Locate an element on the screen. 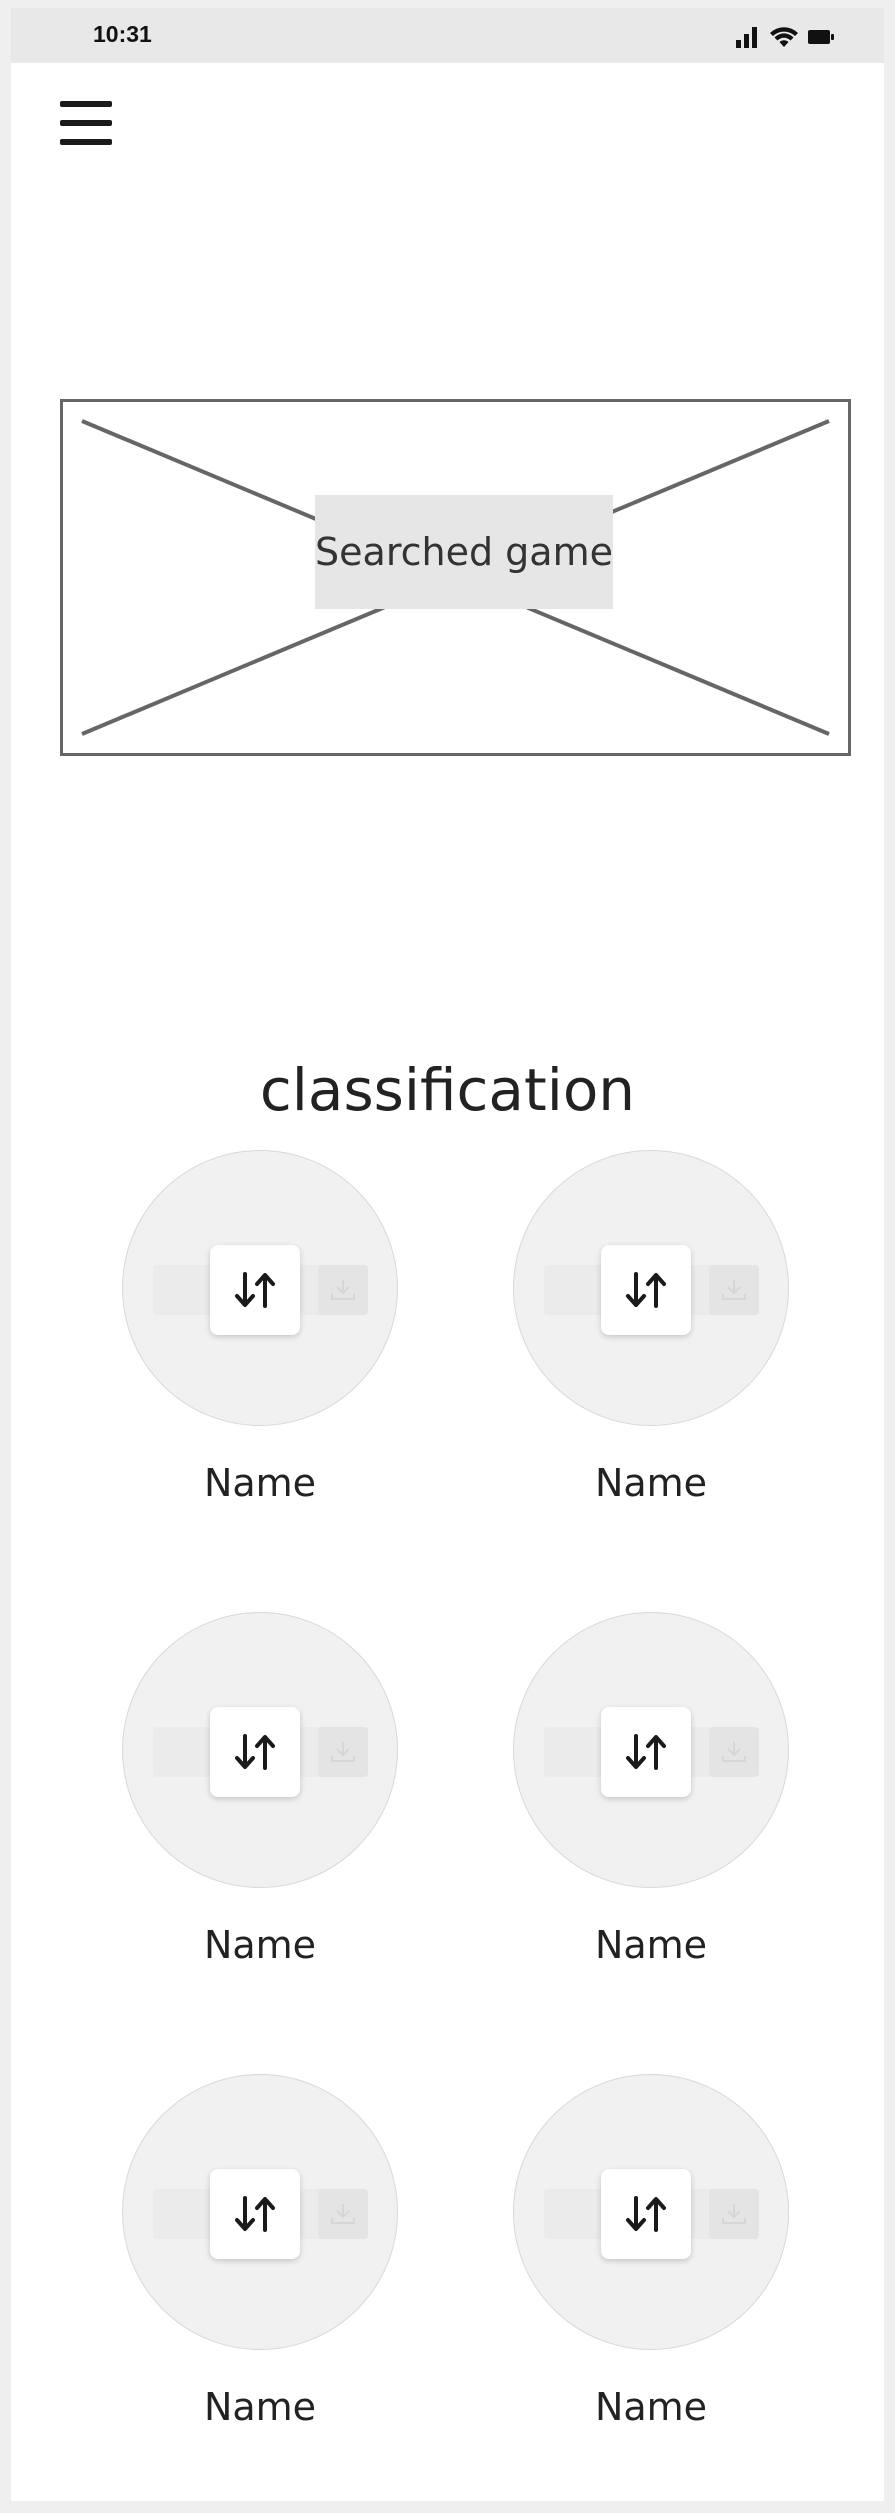  signal-icon is located at coordinates (746, 37).